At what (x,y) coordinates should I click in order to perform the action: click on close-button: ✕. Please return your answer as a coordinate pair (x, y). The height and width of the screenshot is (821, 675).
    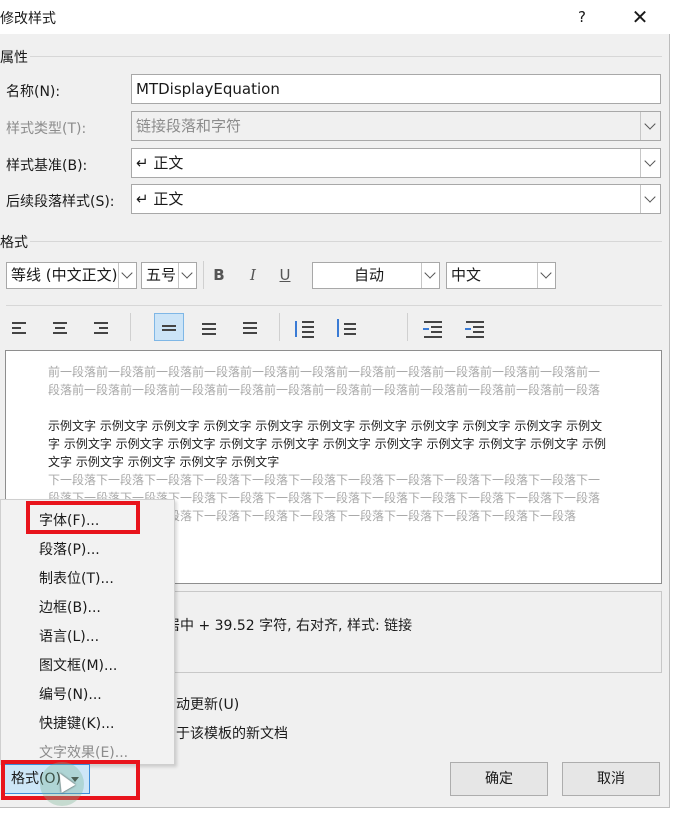
    Looking at the image, I should click on (640, 17).